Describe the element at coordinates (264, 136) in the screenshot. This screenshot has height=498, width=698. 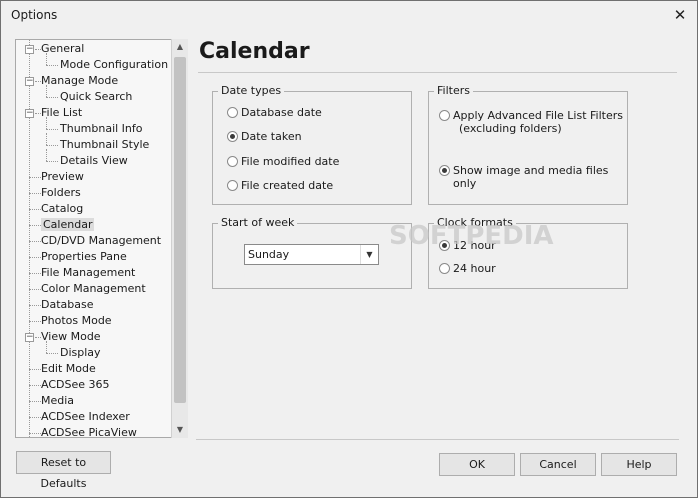
I see `radio-date-taken: Date taken` at that location.